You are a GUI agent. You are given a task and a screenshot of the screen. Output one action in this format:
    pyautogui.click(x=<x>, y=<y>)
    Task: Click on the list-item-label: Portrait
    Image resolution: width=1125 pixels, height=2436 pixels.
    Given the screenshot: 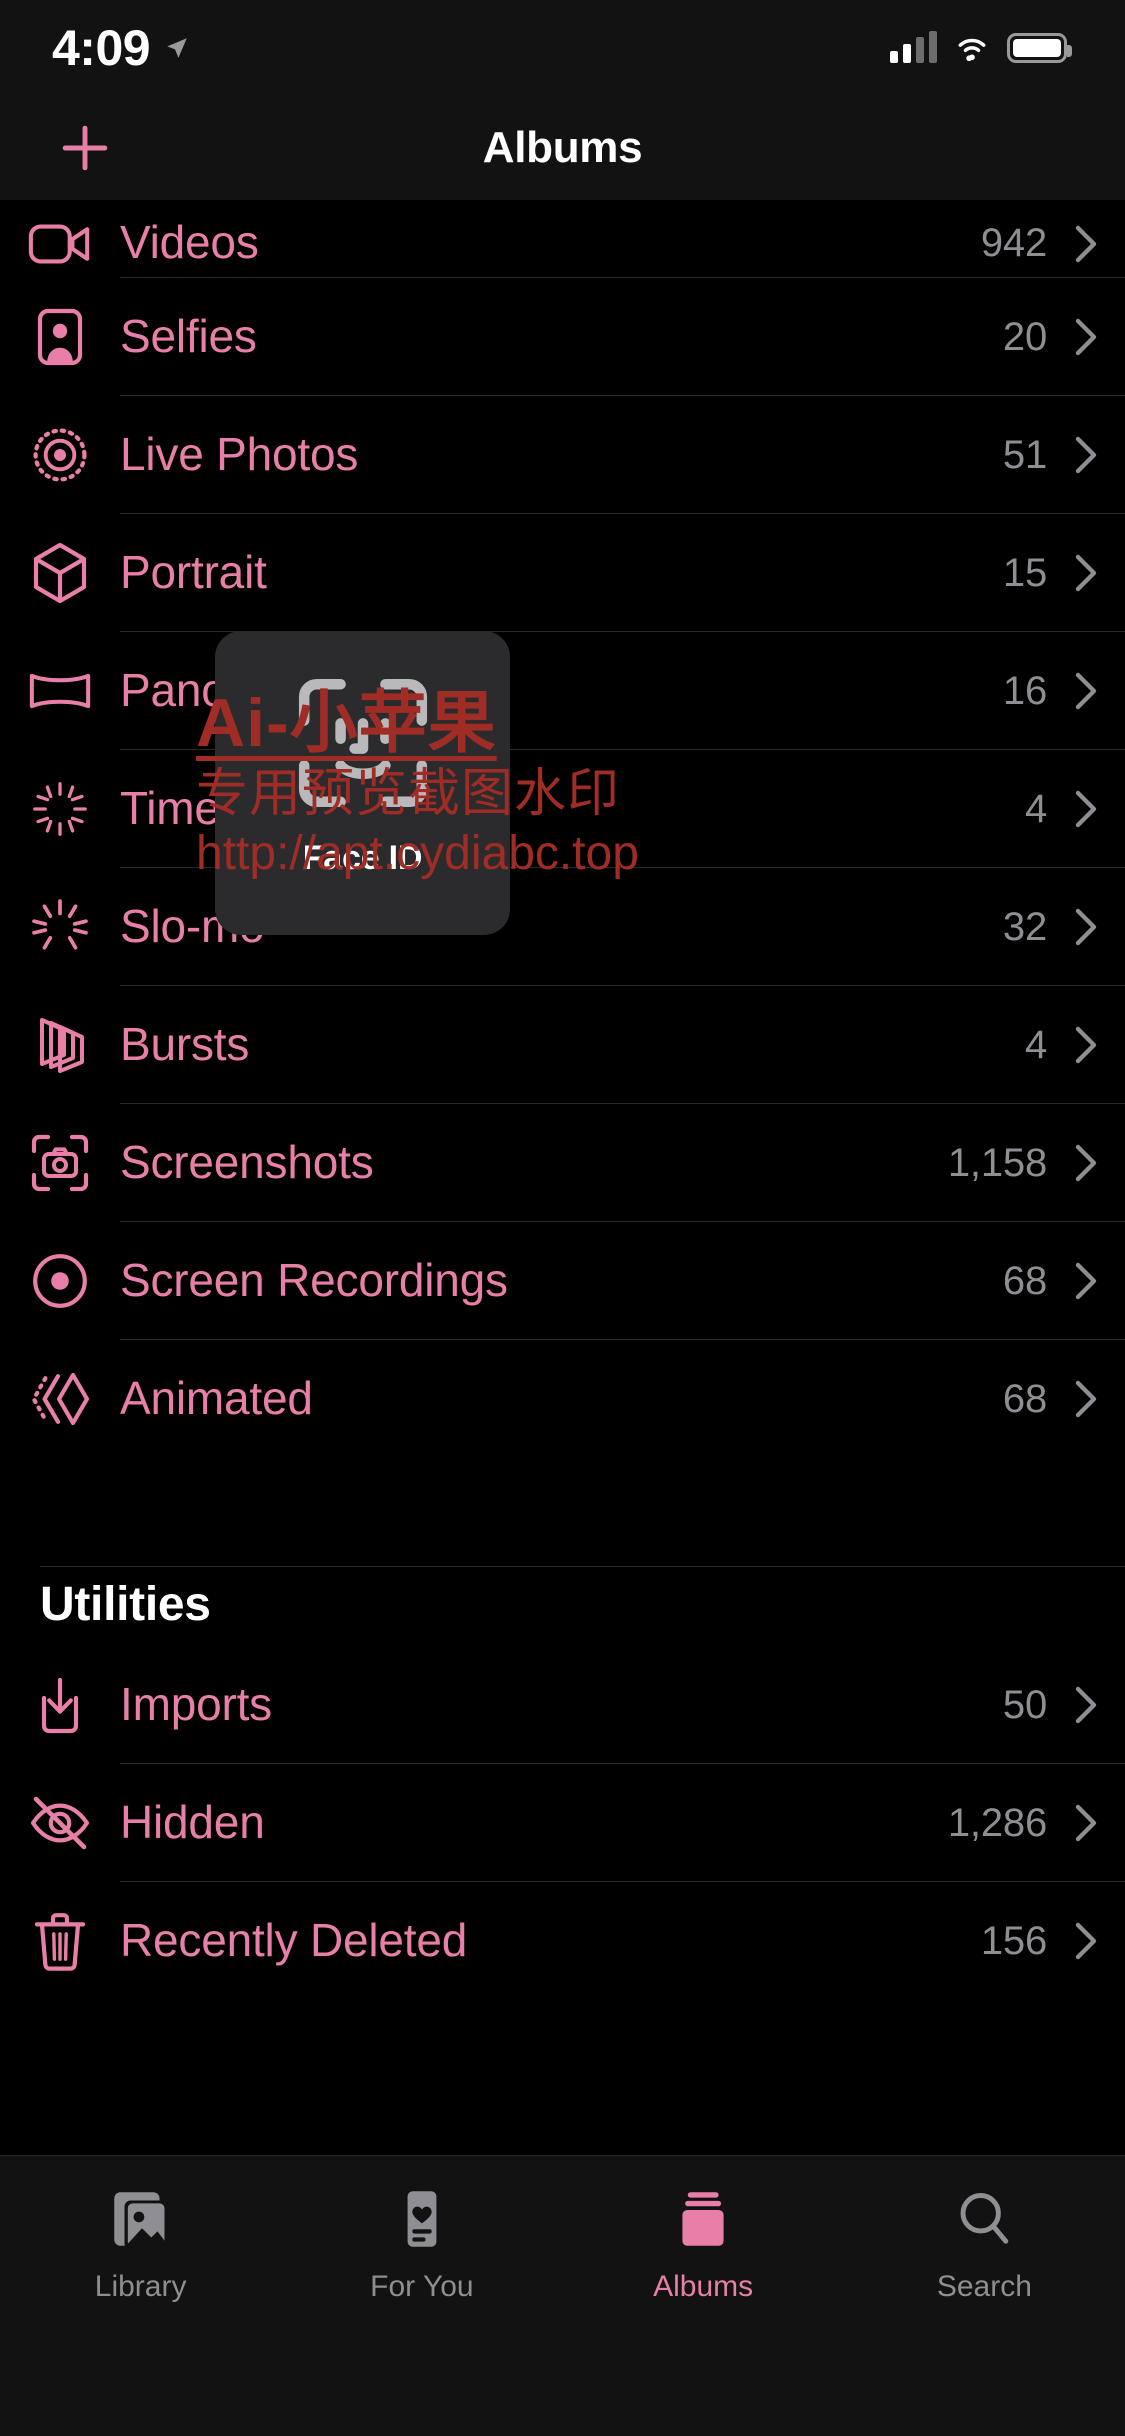 What is the action you would take?
    pyautogui.click(x=193, y=571)
    